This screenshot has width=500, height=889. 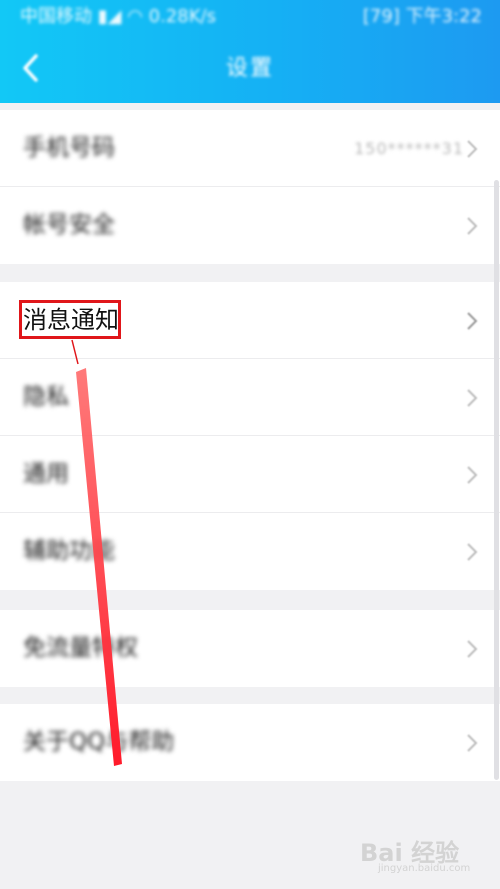 I want to click on status-left: 中国移动 ▮◢ ◠ 0.28K/s, so click(x=118, y=17).